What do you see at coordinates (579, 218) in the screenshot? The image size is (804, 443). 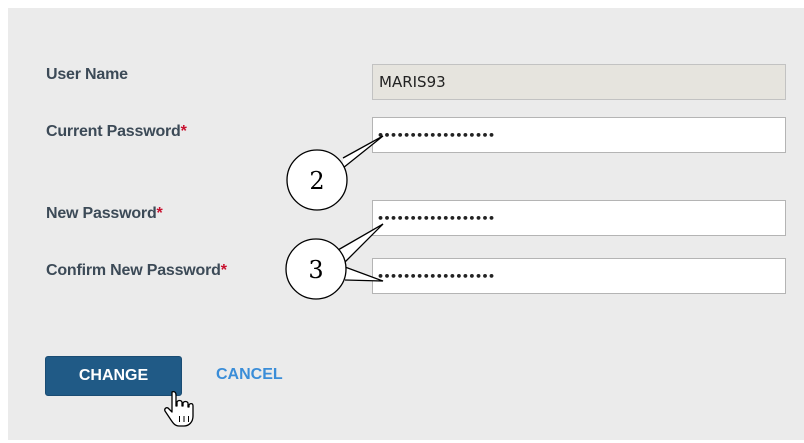 I see `new-password-field` at bounding box center [579, 218].